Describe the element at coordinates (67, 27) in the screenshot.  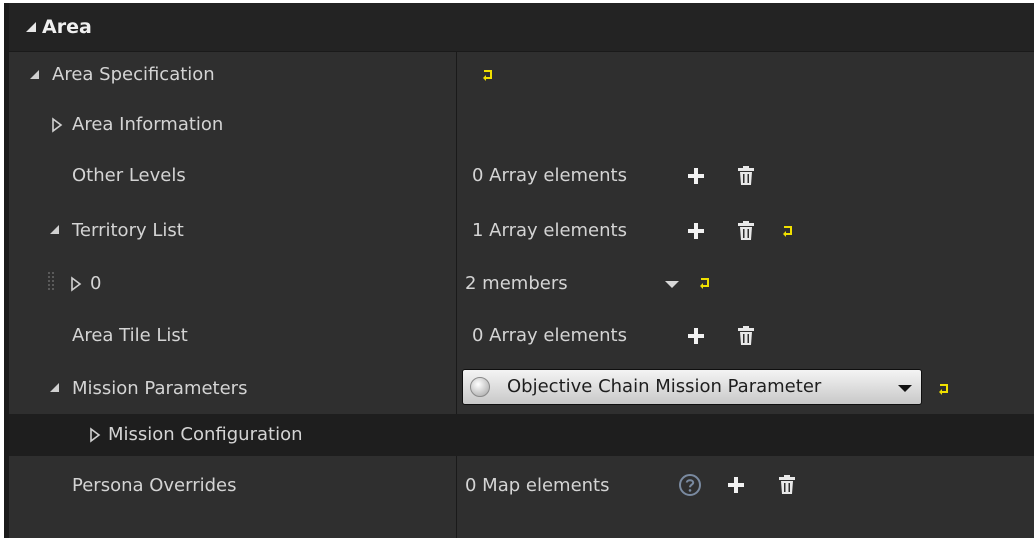
I see `category-title: Area` at that location.